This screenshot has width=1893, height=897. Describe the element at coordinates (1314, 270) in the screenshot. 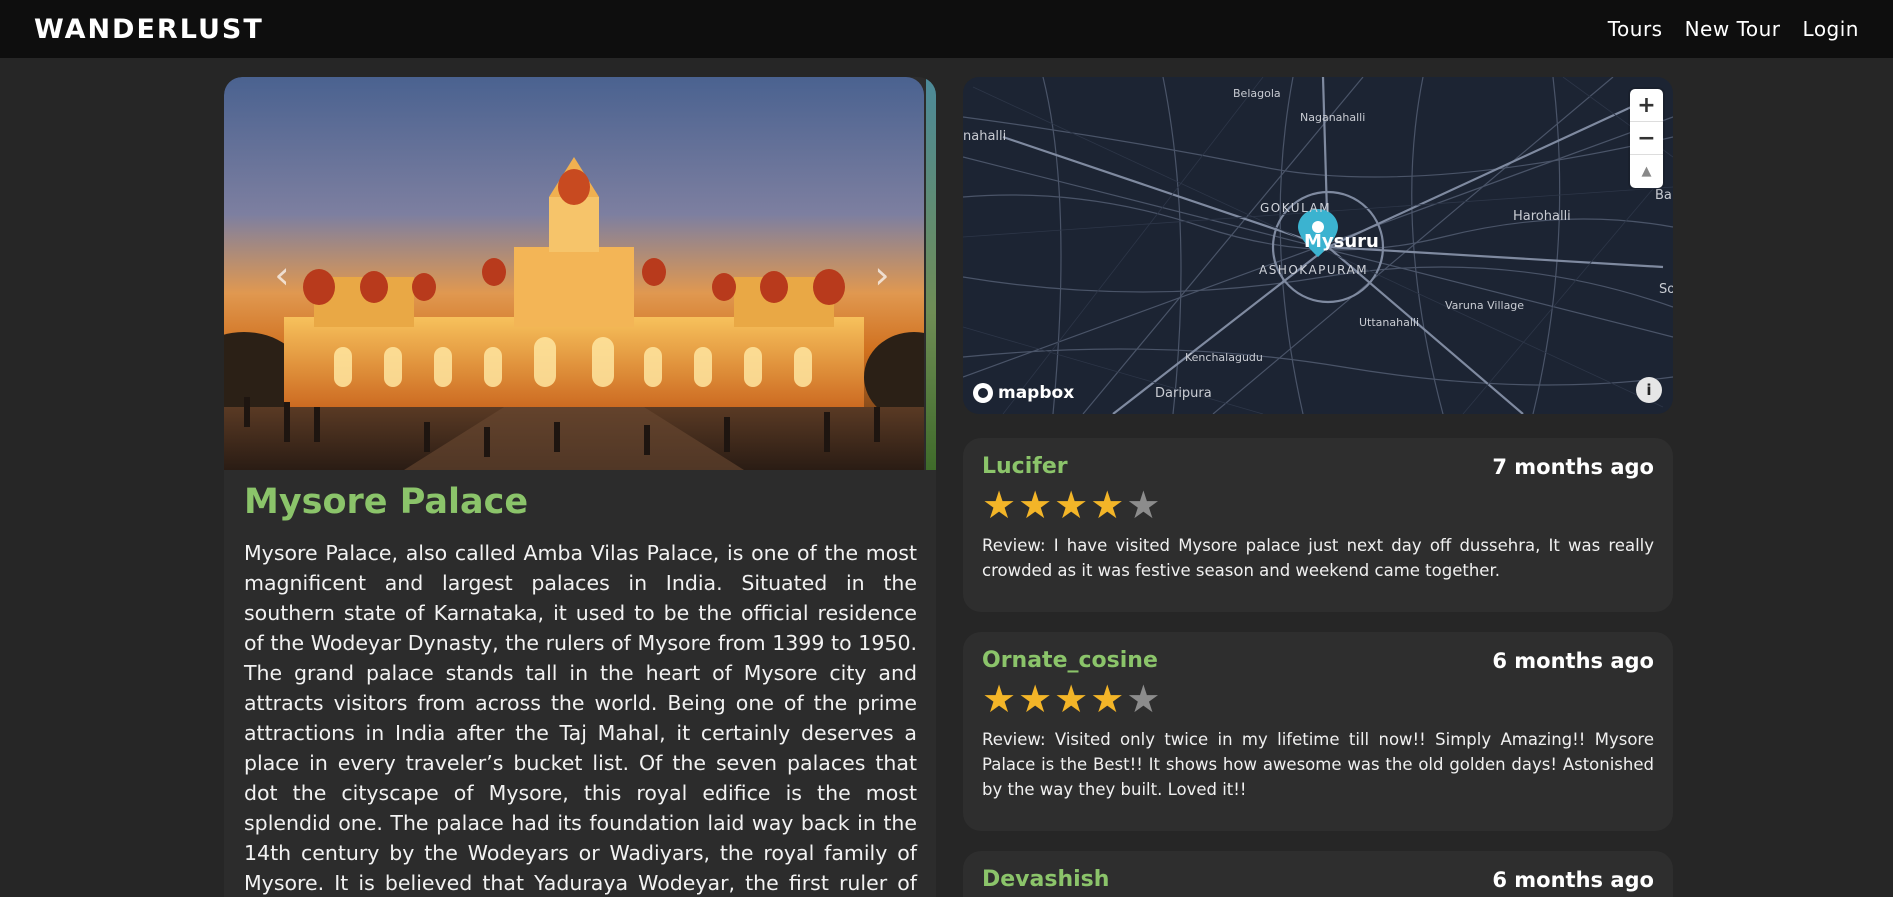

I see `map-label: ASHOKAPURAM` at that location.